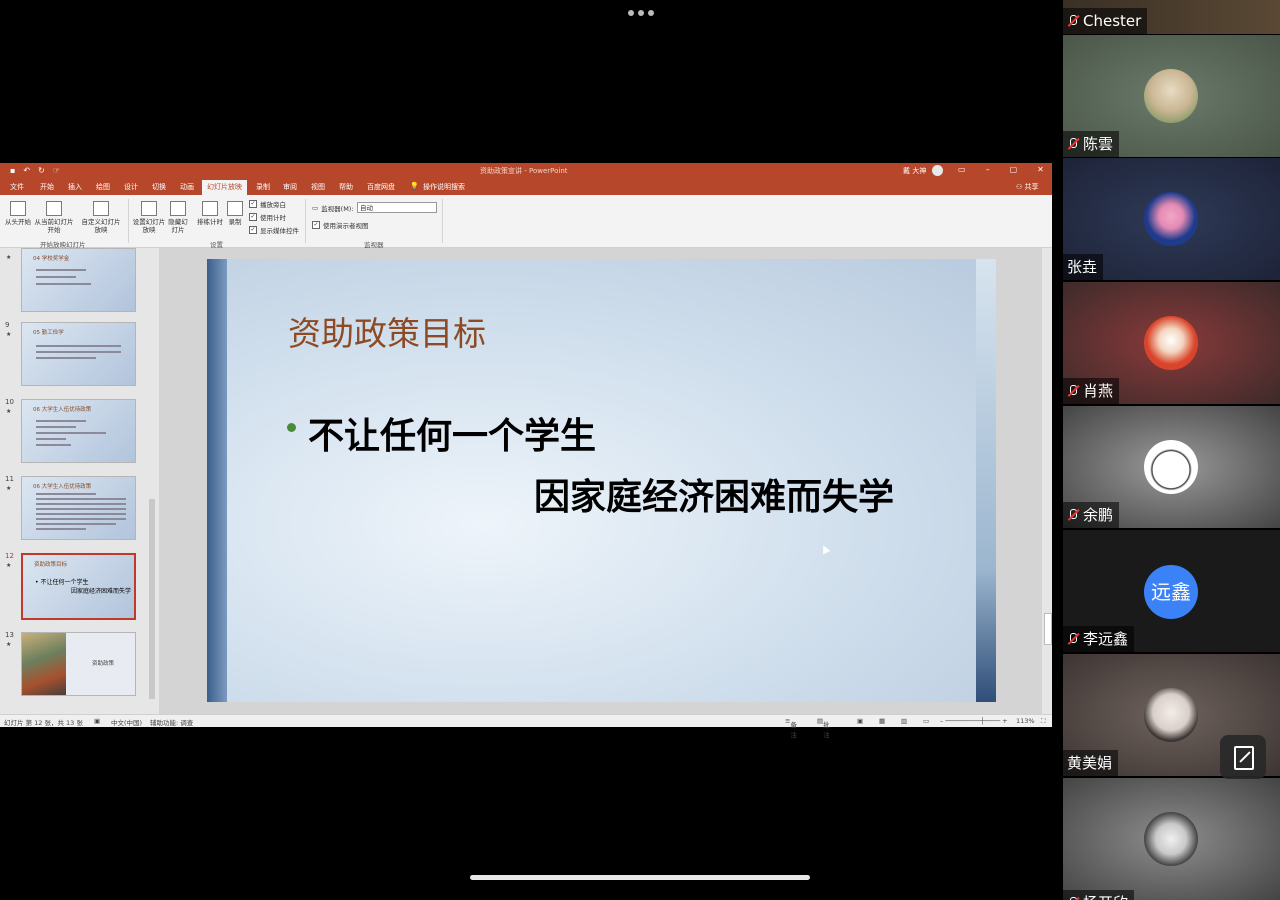  Describe the element at coordinates (263, 187) in the screenshot. I see `tab-record: 录制` at that location.